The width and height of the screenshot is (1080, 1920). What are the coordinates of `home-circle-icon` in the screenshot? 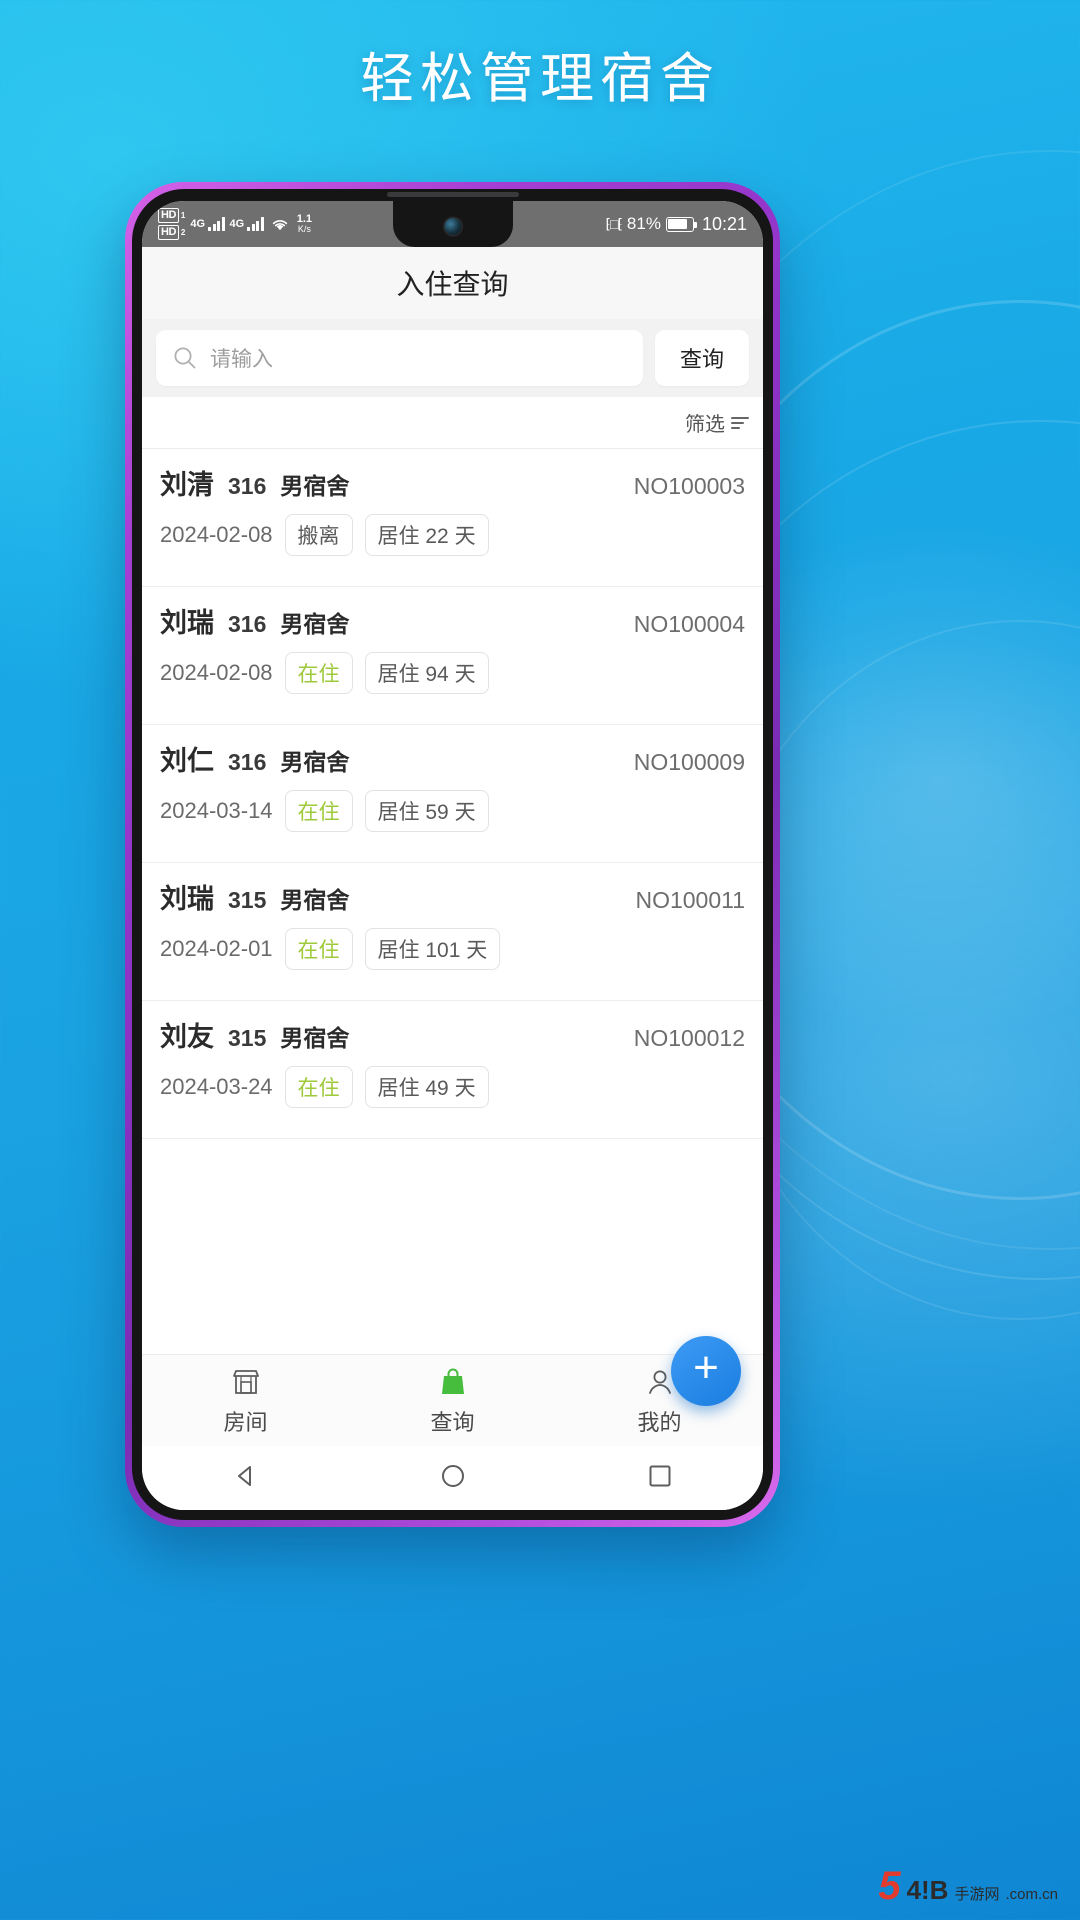 It's located at (453, 1478).